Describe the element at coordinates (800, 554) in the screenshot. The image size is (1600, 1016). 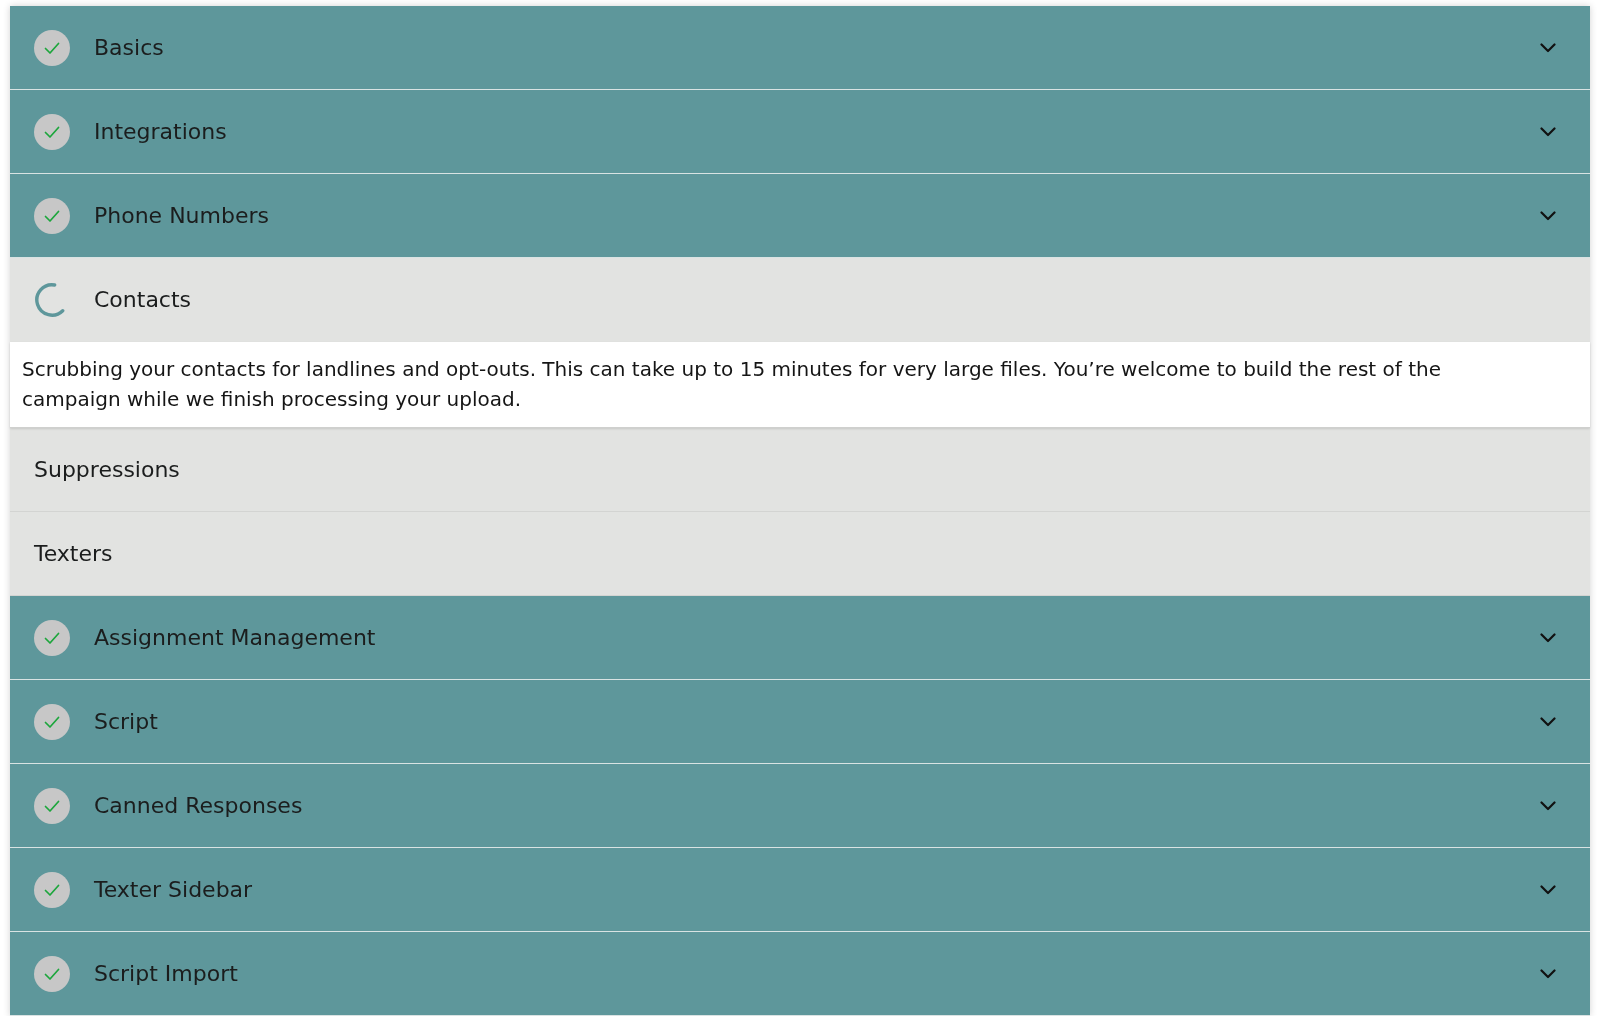
I see `section-header: Texters` at that location.